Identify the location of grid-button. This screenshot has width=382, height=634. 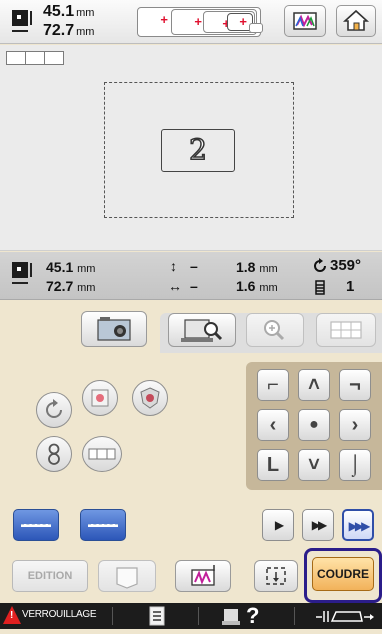
(346, 330).